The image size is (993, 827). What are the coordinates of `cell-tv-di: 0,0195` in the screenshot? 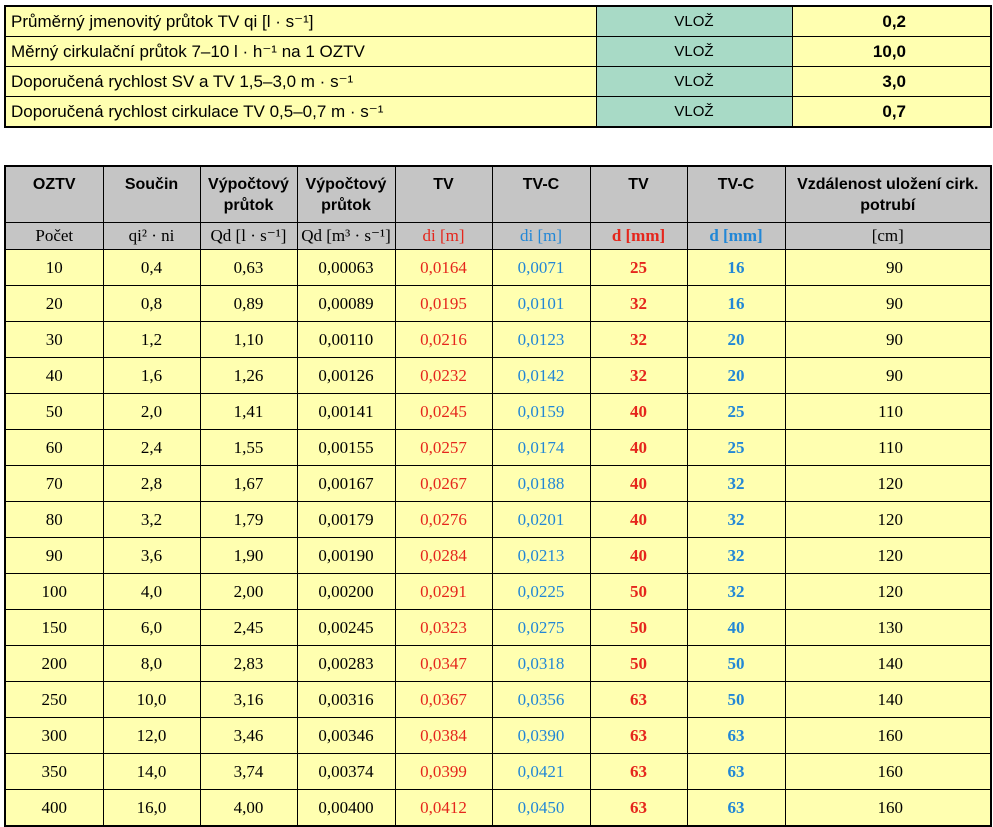 It's located at (443, 303).